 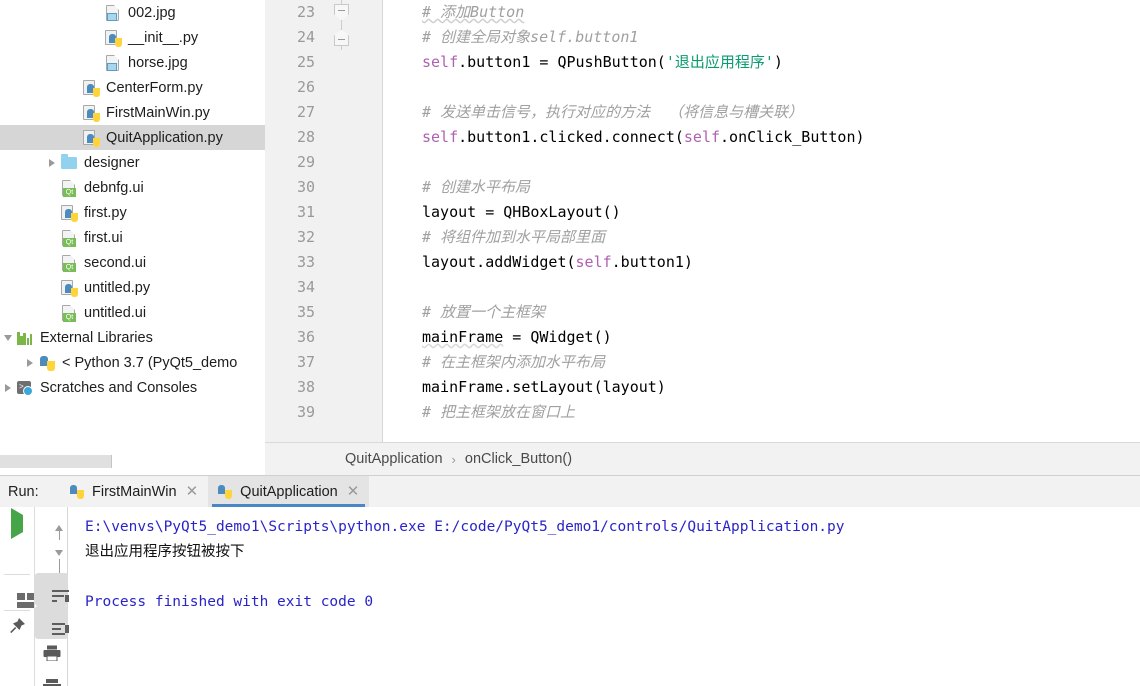 I want to click on run-tab-firstmainwin: FirstMainWin ✕, so click(x=134, y=491).